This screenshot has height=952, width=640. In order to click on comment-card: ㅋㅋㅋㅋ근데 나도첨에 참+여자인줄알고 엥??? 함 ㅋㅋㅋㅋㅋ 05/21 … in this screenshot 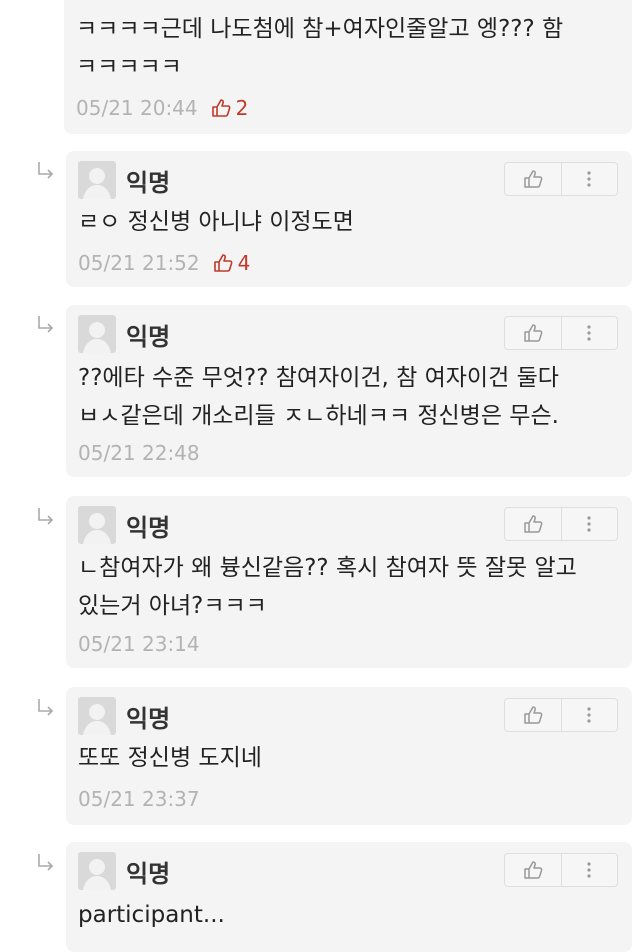, I will do `click(348, 67)`.